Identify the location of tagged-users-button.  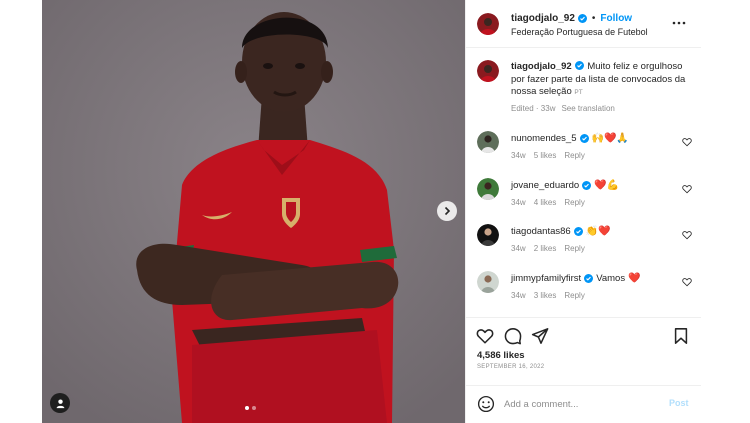
(60, 403).